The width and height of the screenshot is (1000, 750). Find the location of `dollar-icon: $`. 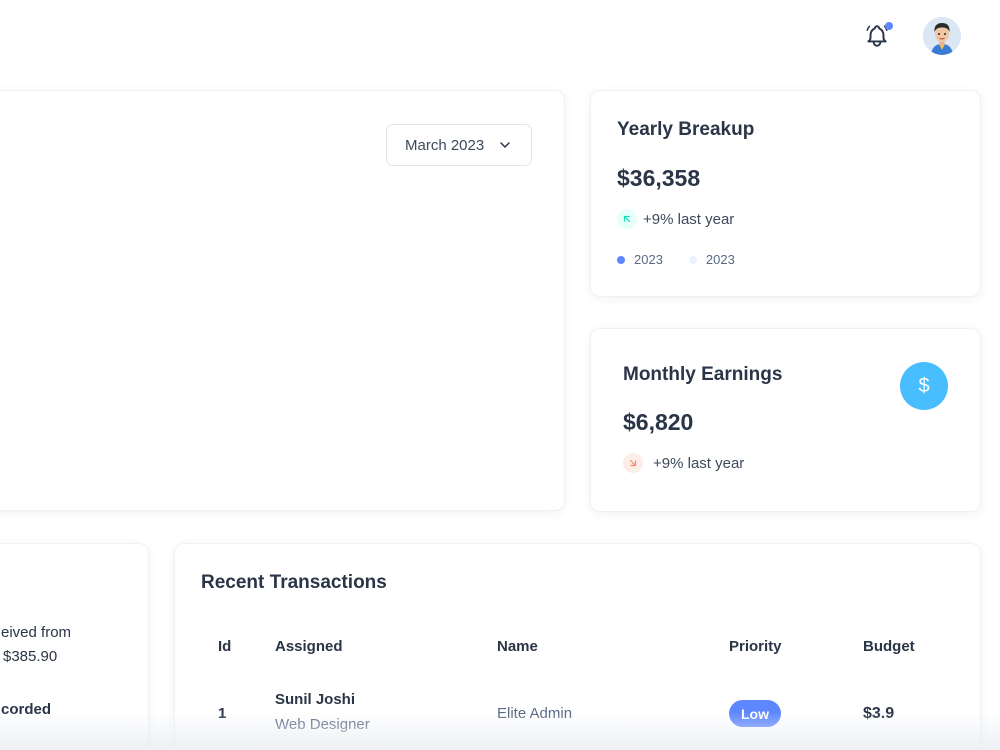

dollar-icon: $ is located at coordinates (924, 385).